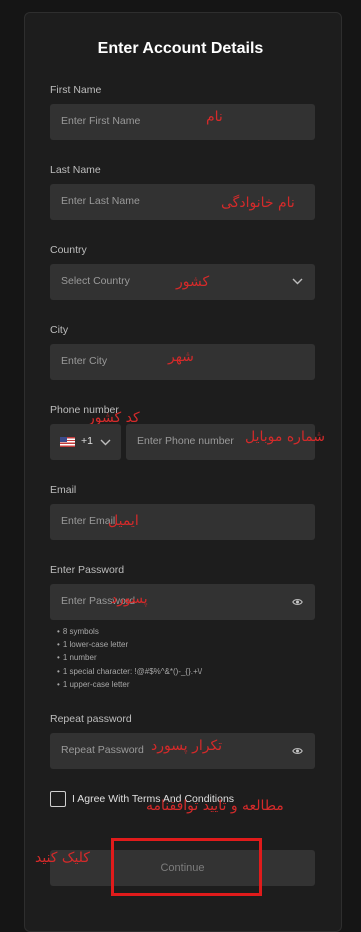  I want to click on annotation-last-name: نام خانوادگی, so click(258, 203).